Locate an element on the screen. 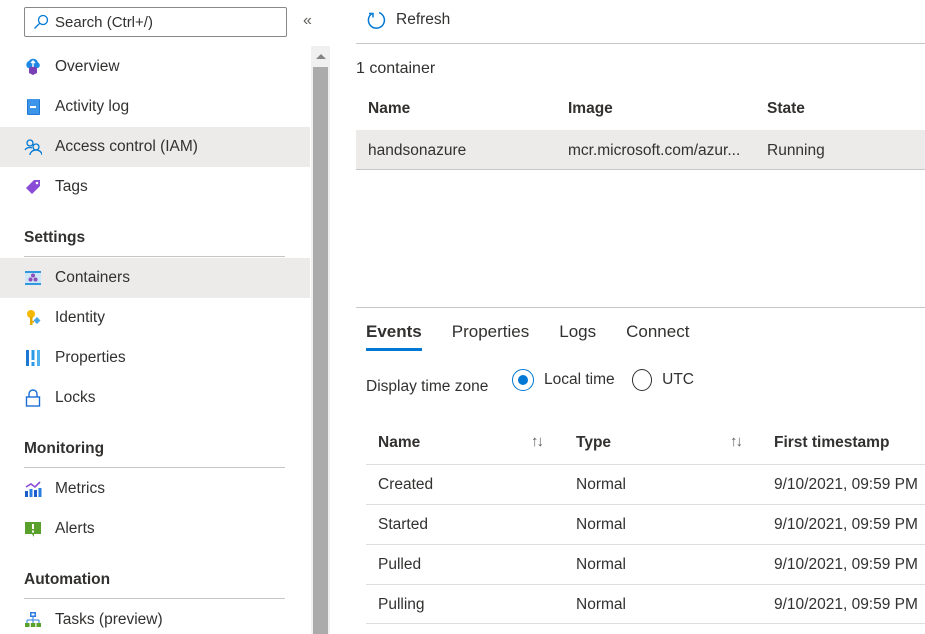 This screenshot has width=925, height=634. column-header-state: State is located at coordinates (786, 108).